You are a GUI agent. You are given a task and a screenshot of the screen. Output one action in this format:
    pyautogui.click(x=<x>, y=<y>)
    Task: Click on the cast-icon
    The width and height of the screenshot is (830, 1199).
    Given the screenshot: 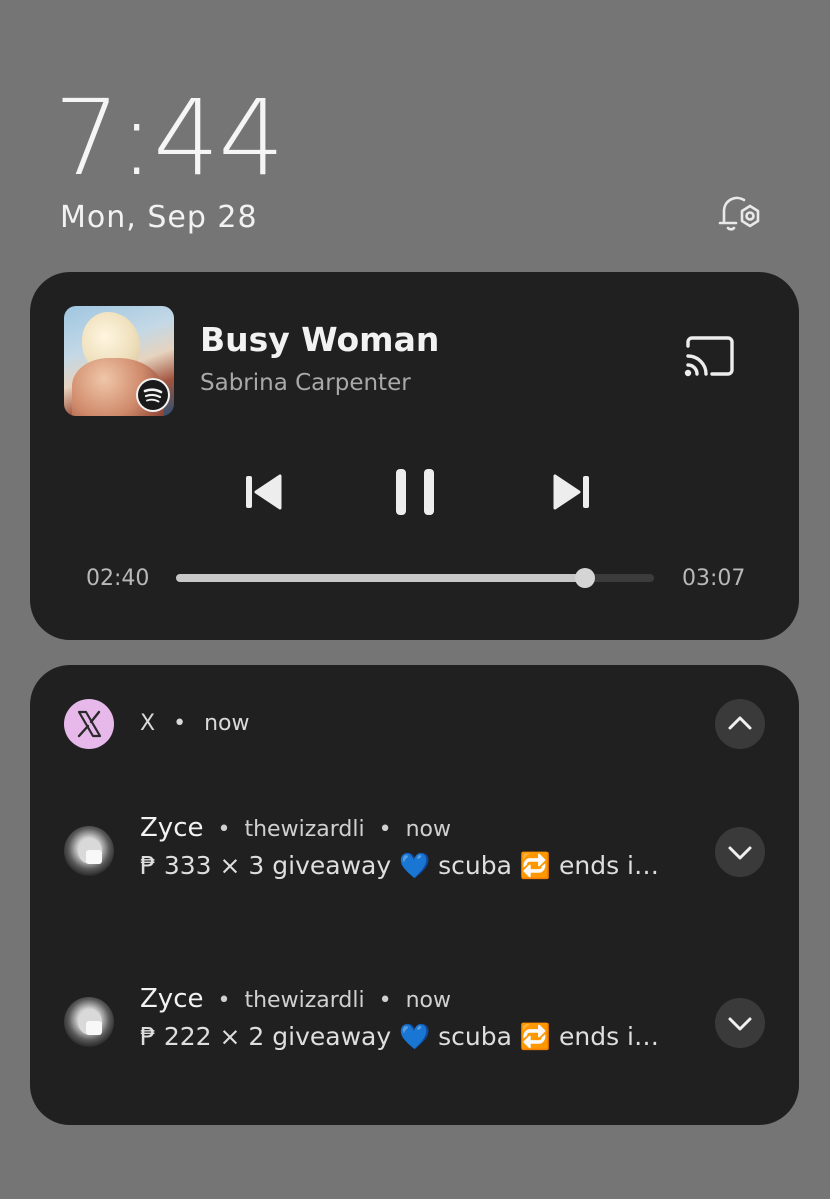 What is the action you would take?
    pyautogui.click(x=710, y=358)
    